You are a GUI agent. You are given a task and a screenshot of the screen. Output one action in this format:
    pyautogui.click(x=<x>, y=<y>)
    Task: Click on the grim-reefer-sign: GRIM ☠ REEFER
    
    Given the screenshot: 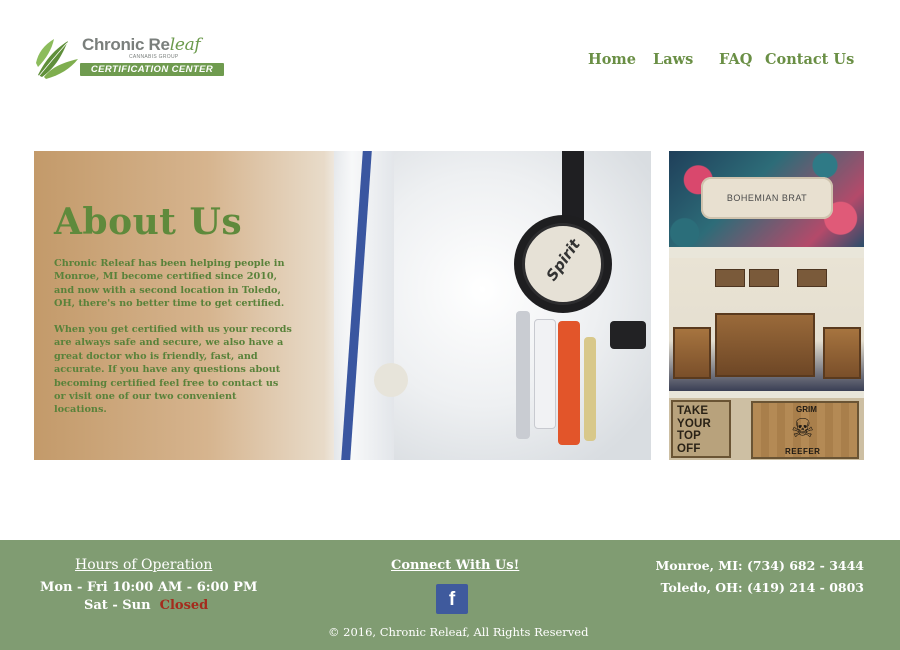 What is the action you would take?
    pyautogui.click(x=805, y=430)
    